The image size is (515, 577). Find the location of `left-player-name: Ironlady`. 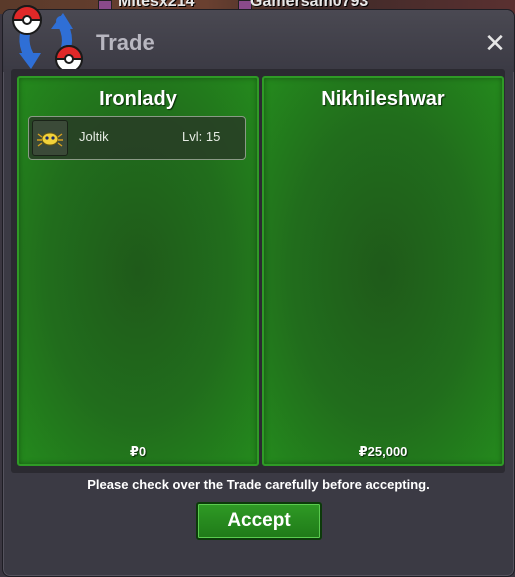

left-player-name: Ironlady is located at coordinates (138, 99).